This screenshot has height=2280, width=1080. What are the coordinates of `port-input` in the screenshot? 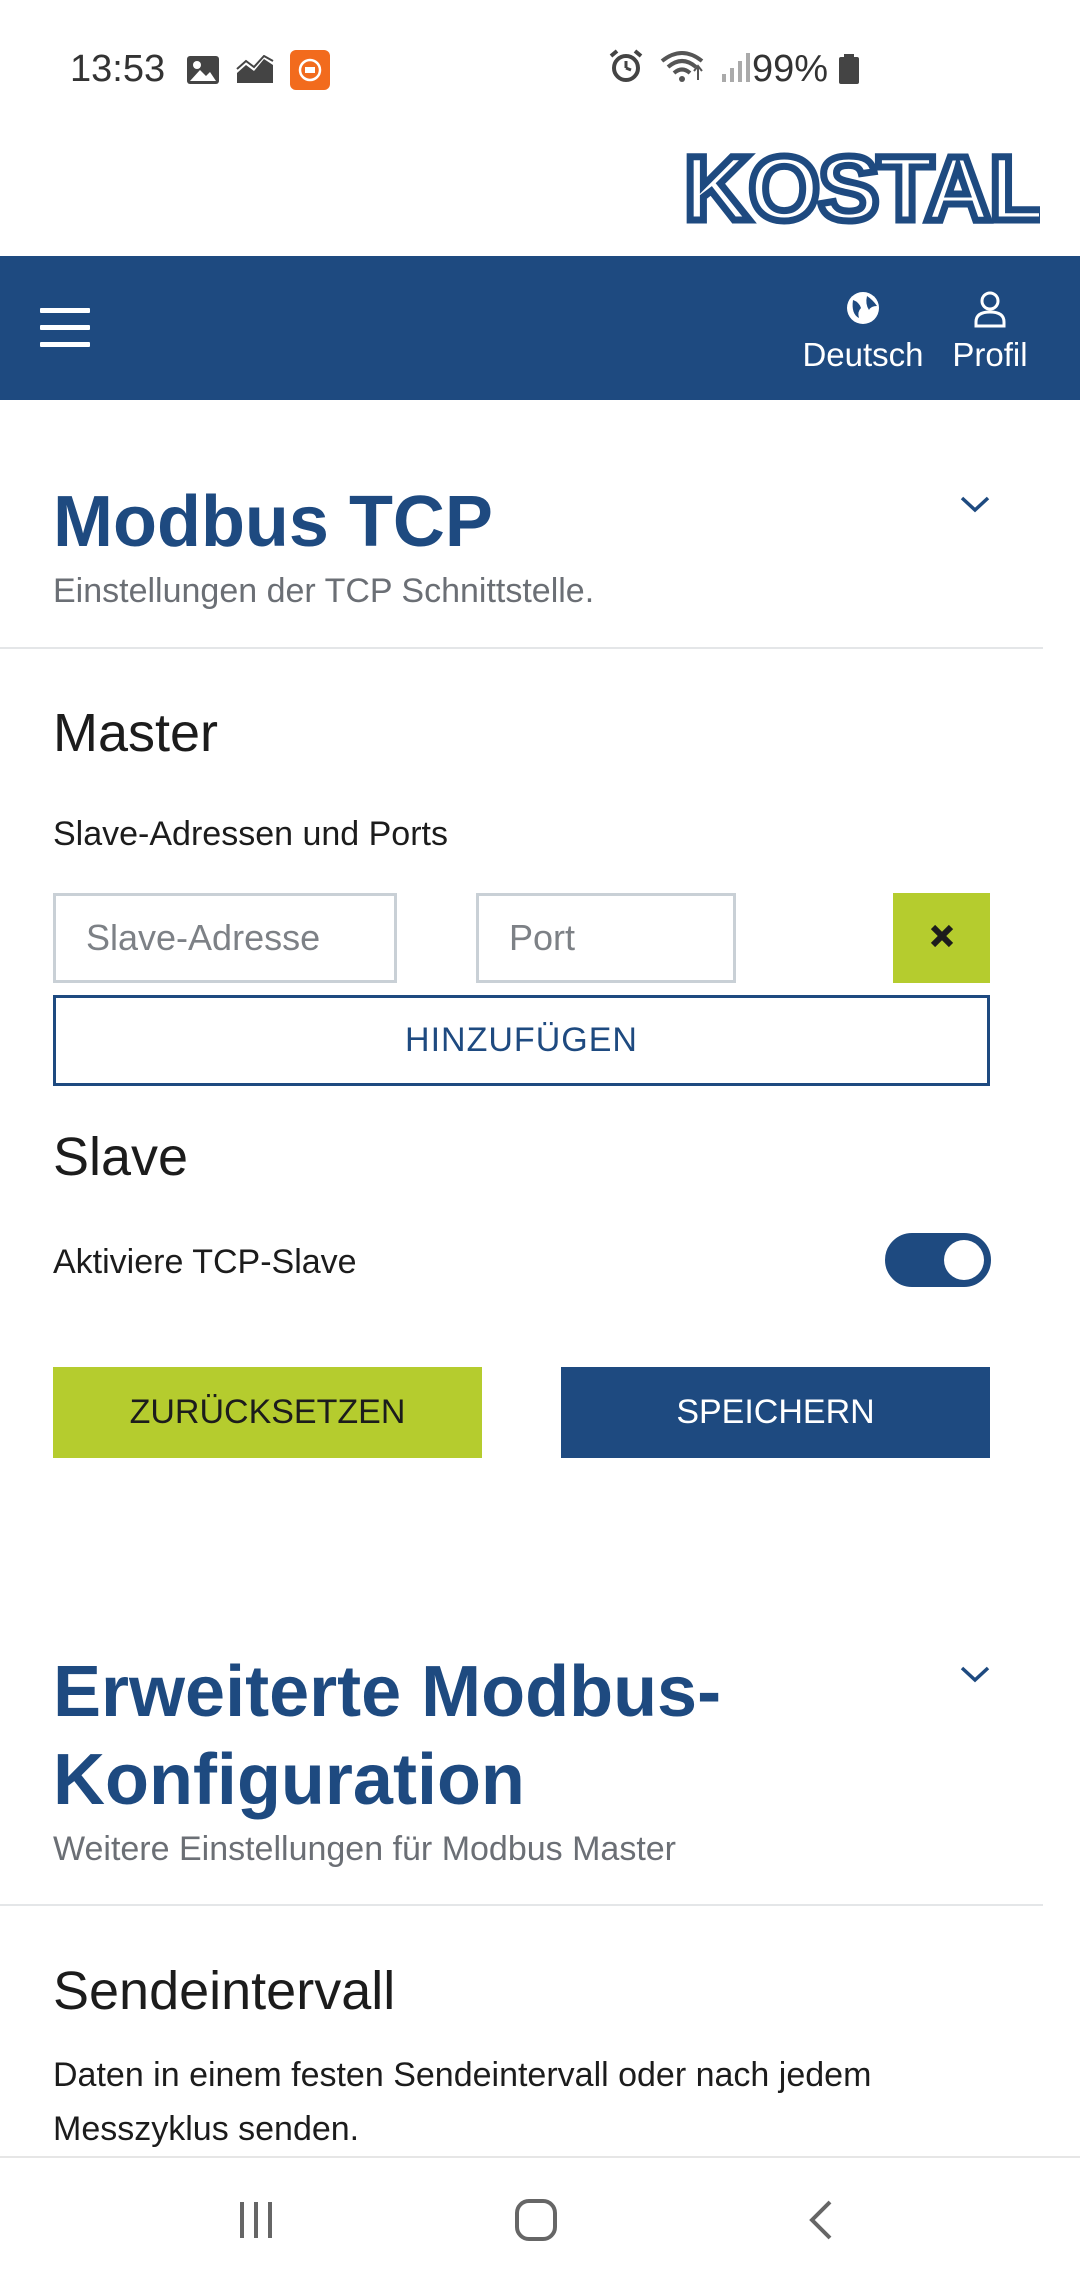 It's located at (606, 938).